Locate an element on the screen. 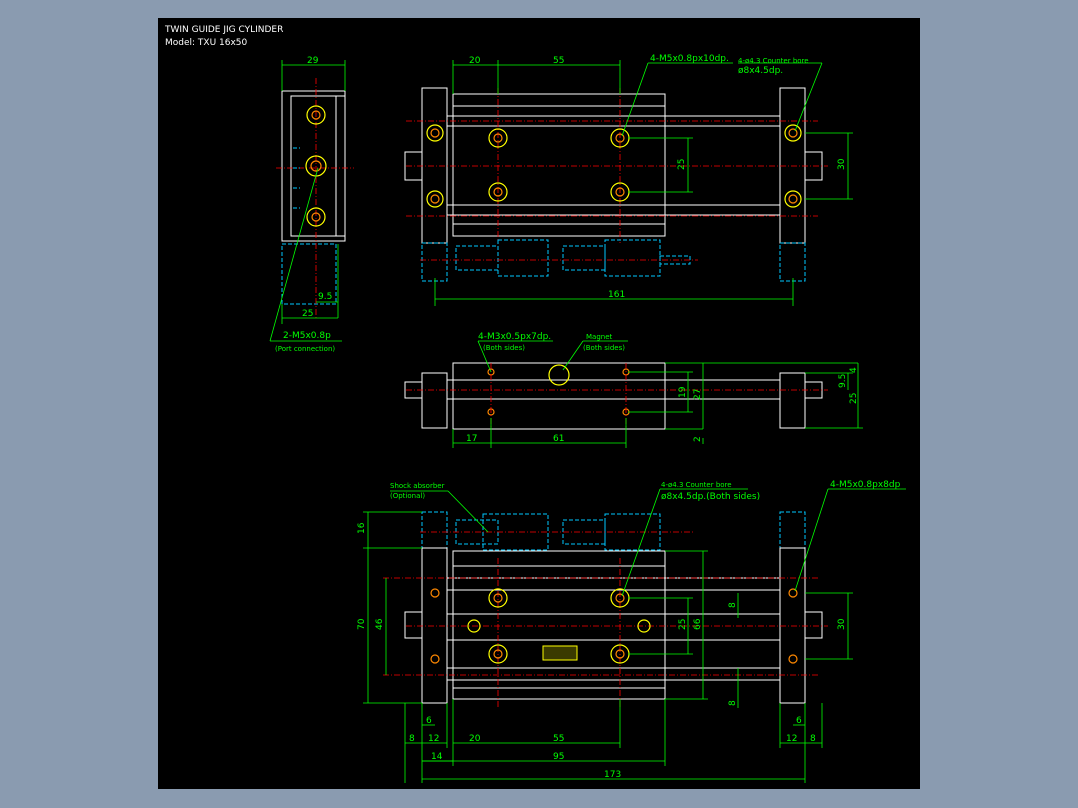 Image resolution: width=1078 pixels, height=808 pixels. dim-25-bot: 25 is located at coordinates (683, 624).